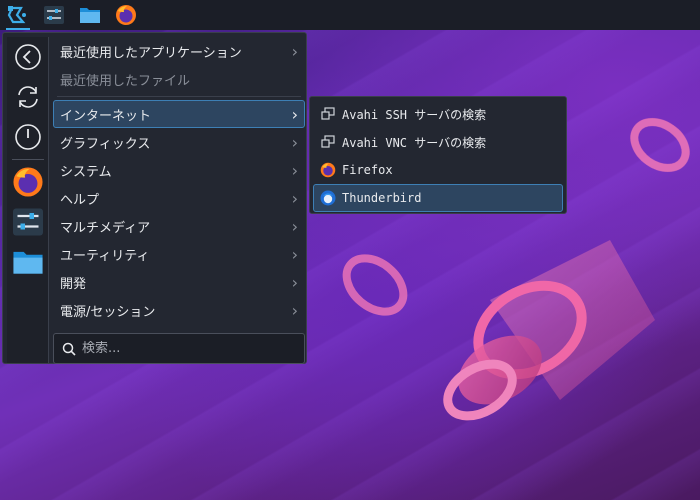  I want to click on power-button, so click(28, 137).